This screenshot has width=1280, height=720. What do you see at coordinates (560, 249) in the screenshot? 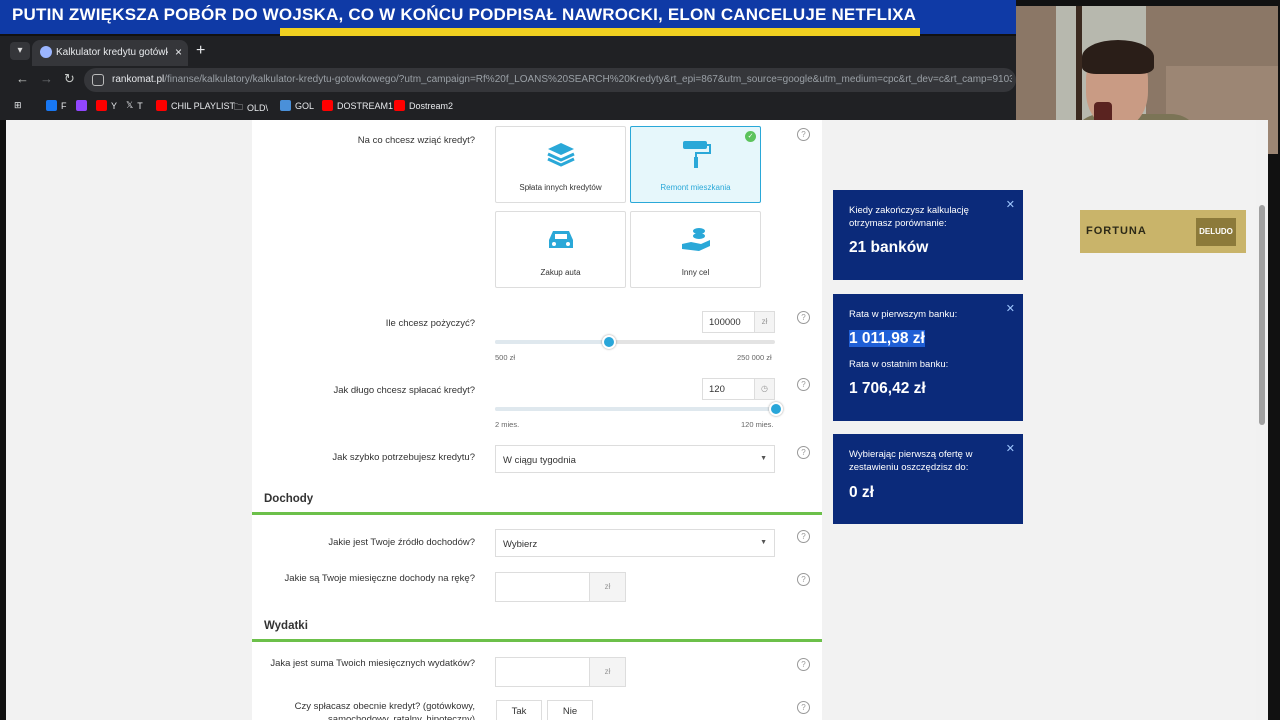
I see `purpose-card-car: Zakup auta` at bounding box center [560, 249].